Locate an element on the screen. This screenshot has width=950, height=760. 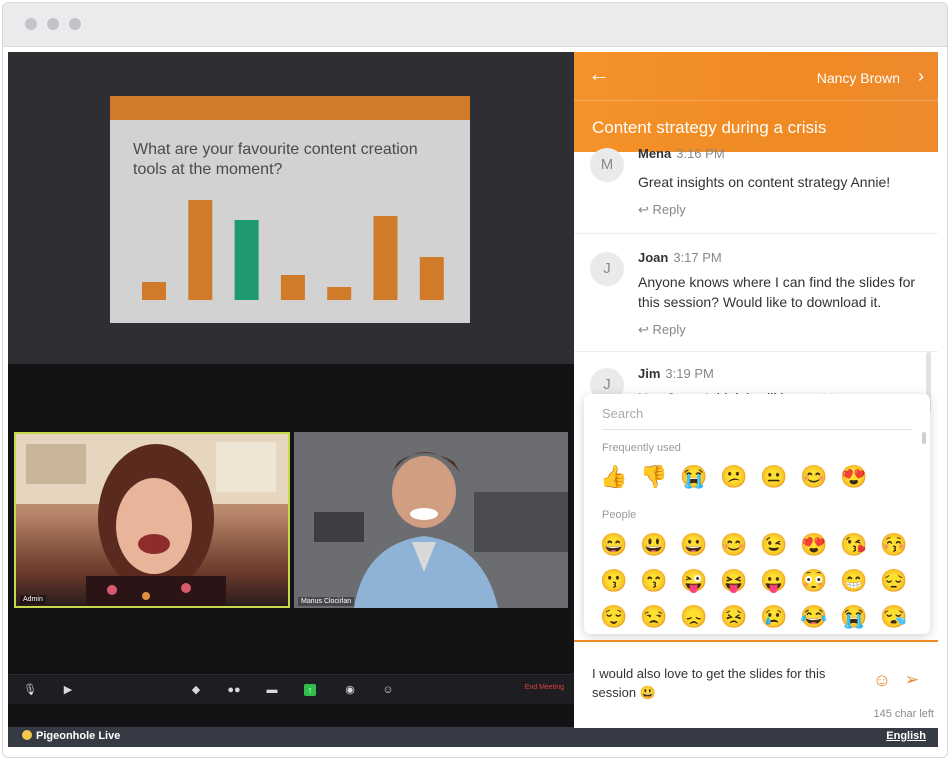
chevron-right-icon: › is located at coordinates (921, 76).